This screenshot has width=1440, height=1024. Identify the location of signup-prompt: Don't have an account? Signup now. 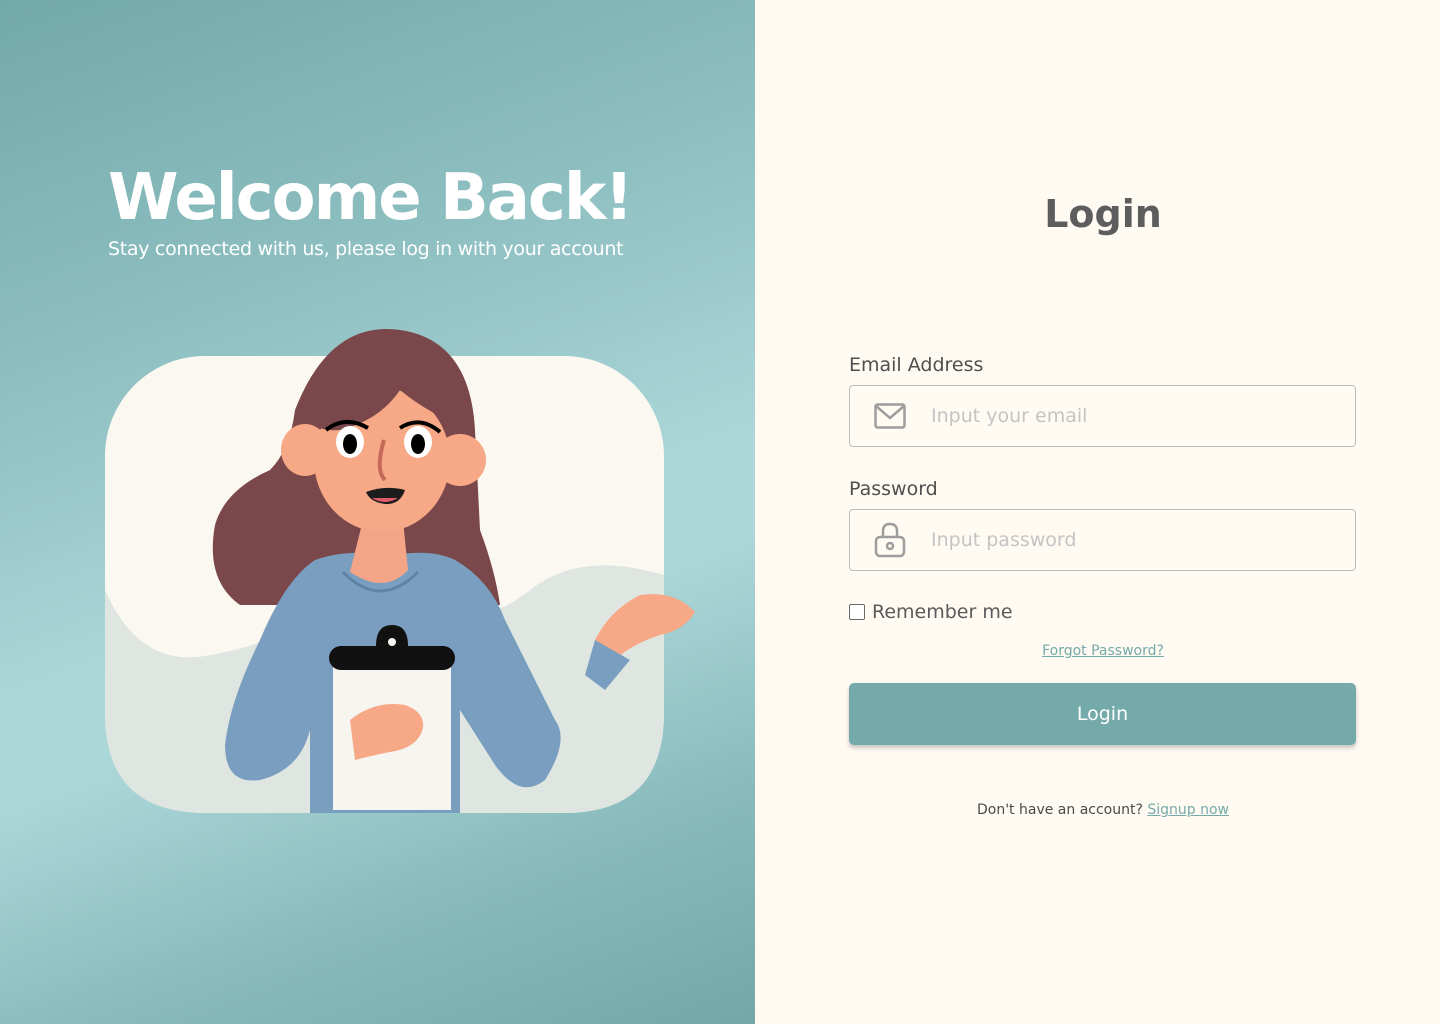
(1097, 810).